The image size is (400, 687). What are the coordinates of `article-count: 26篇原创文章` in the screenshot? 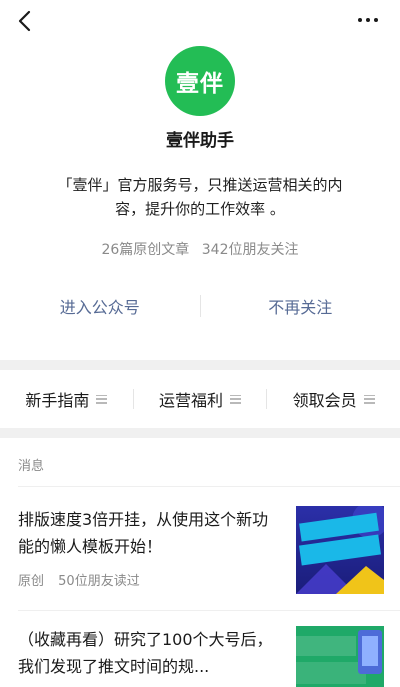 It's located at (145, 250).